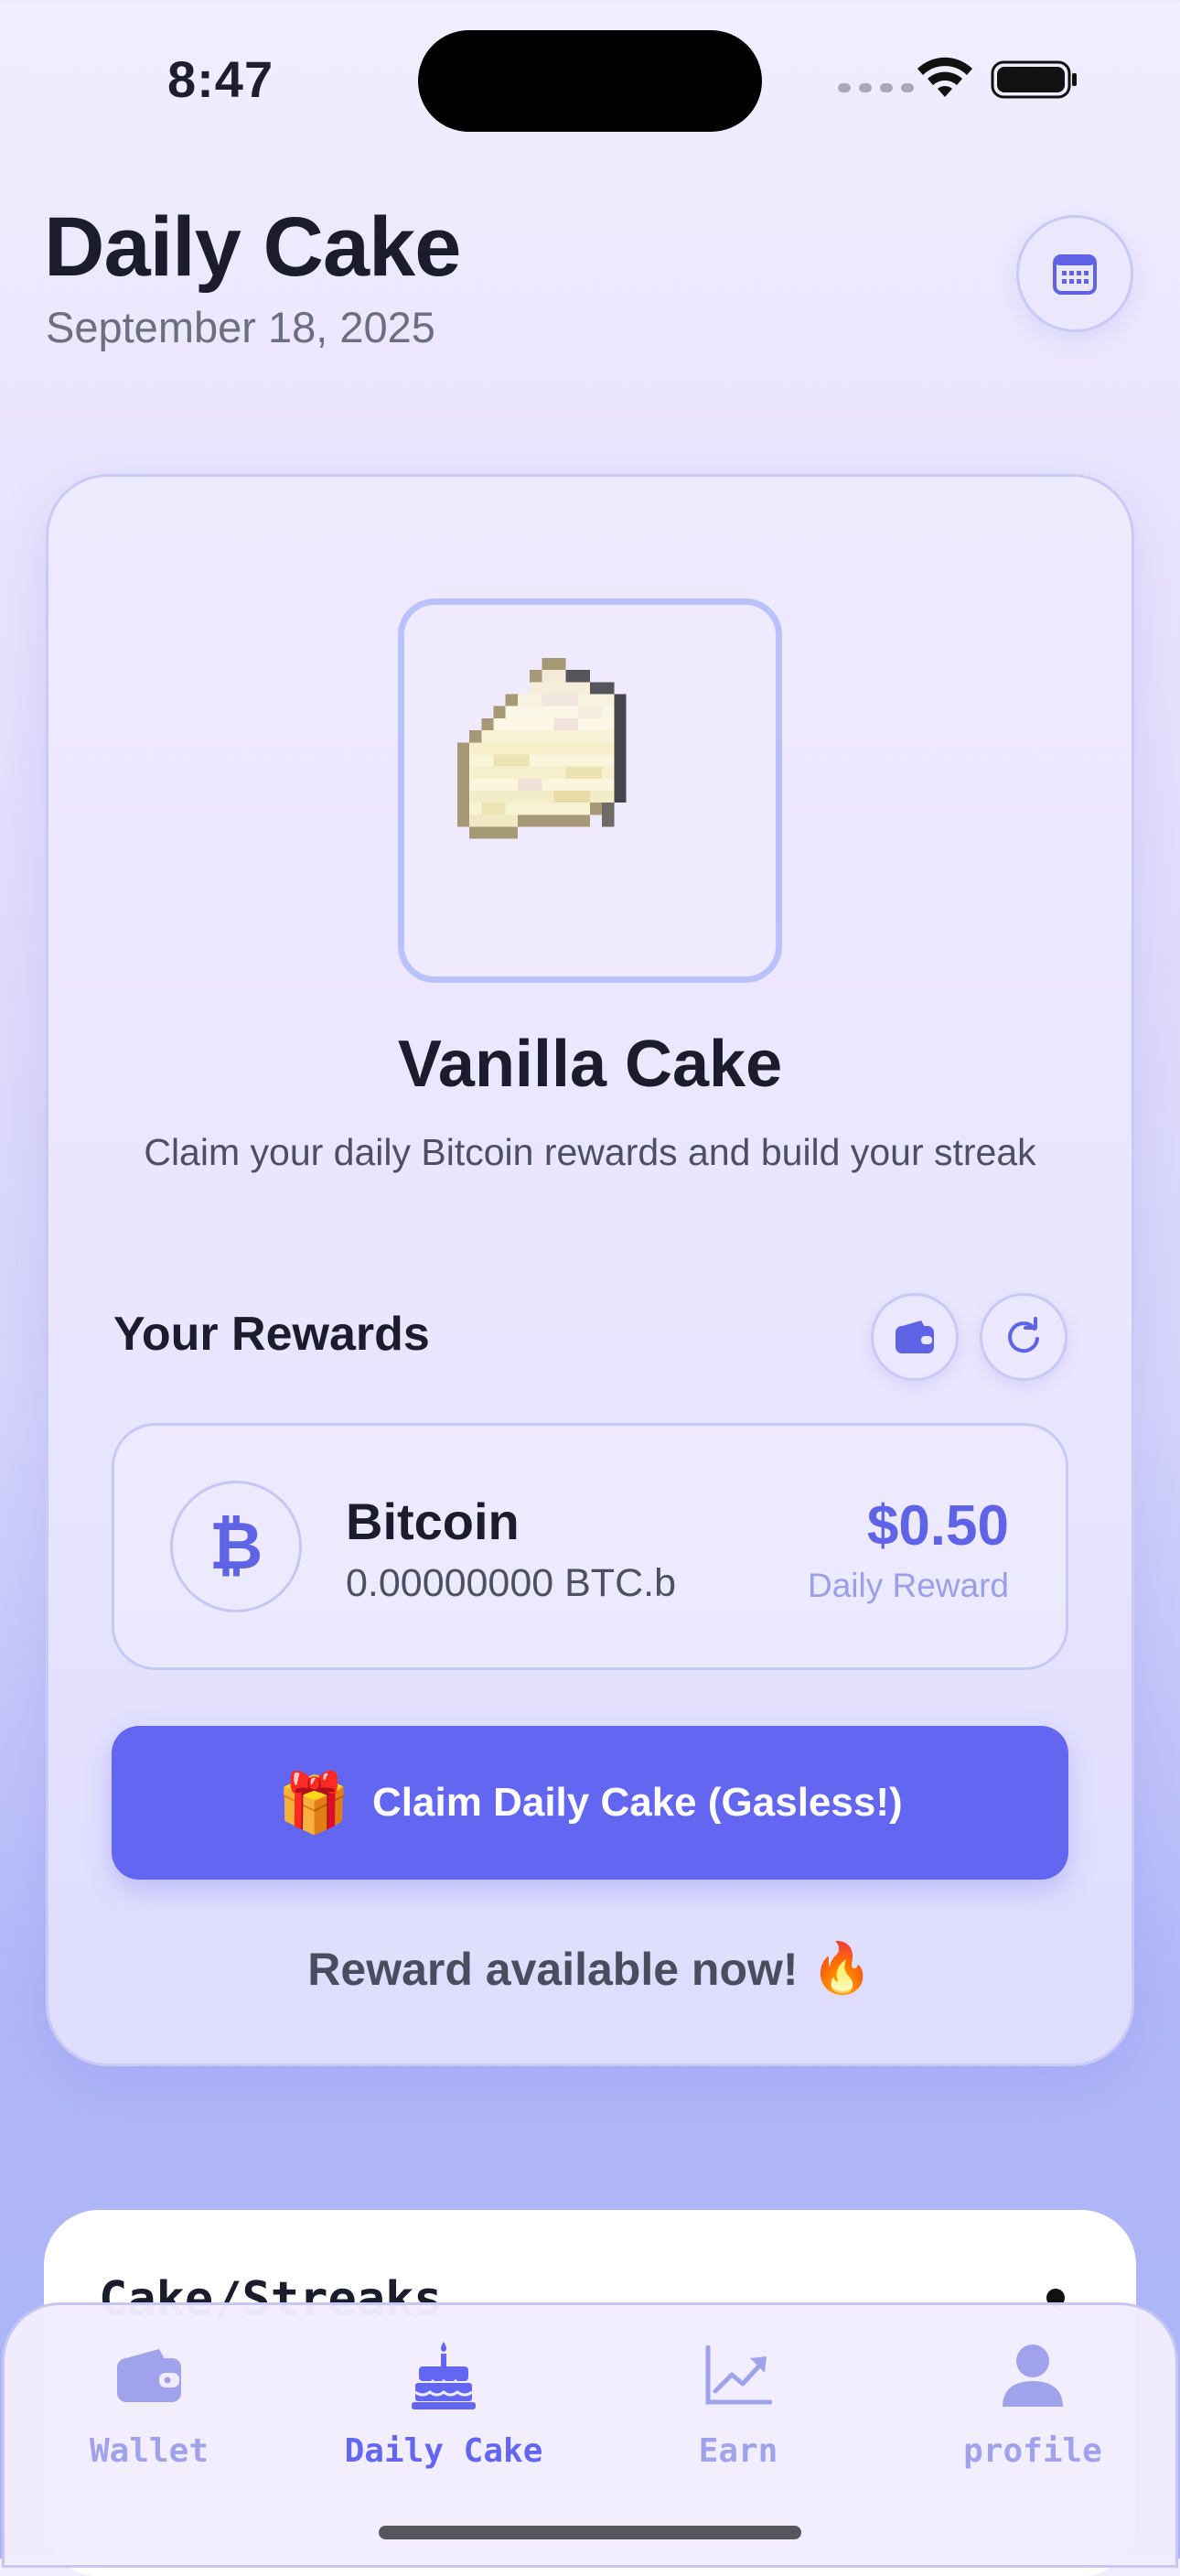 This screenshot has height=2576, width=1180. Describe the element at coordinates (252, 247) in the screenshot. I see `page-title: Daily Cake` at that location.